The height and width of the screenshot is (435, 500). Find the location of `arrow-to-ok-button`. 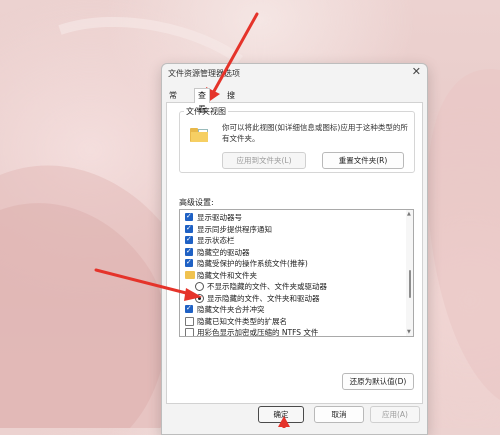

arrow-to-ok-button is located at coordinates (284, 422).